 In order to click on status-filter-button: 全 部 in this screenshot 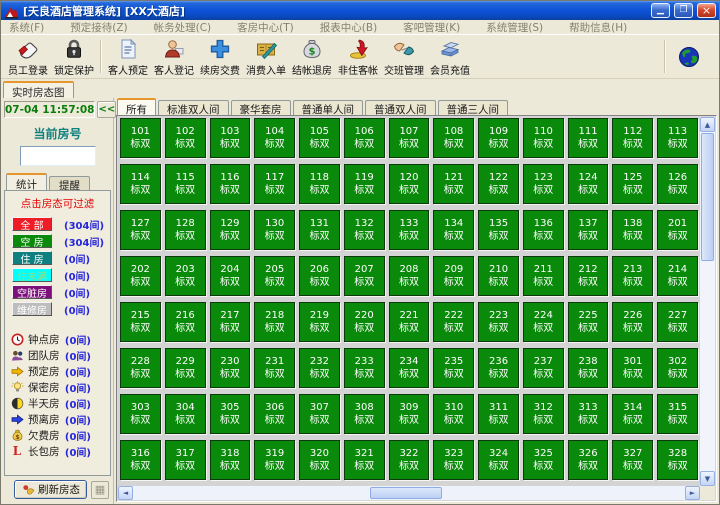, I will do `click(32, 224)`.